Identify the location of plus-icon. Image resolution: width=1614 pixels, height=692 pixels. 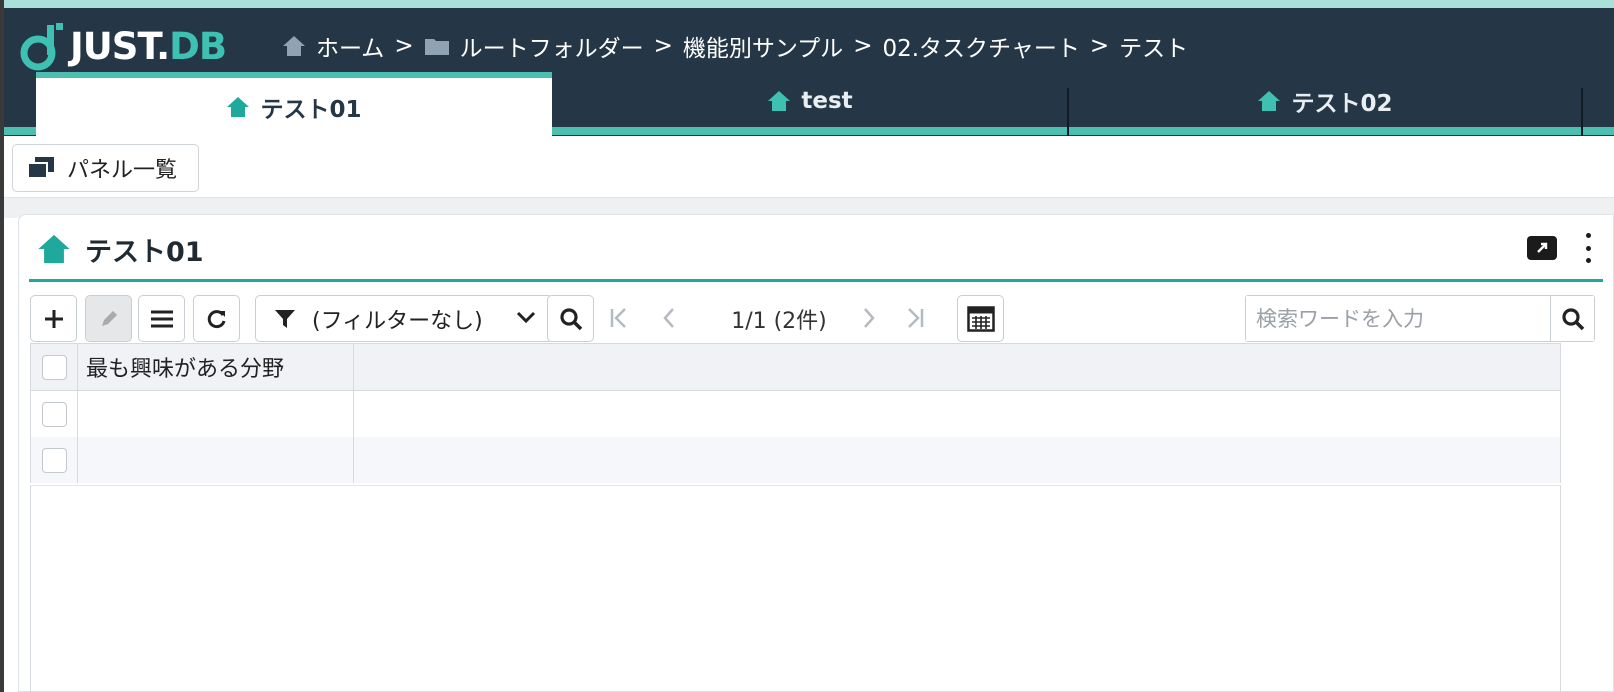
(53, 318).